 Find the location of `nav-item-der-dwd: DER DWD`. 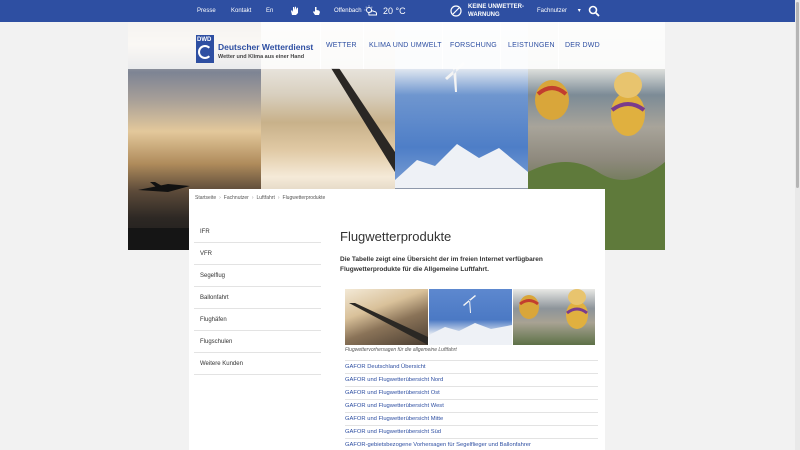

nav-item-der-dwd: DER DWD is located at coordinates (582, 45).